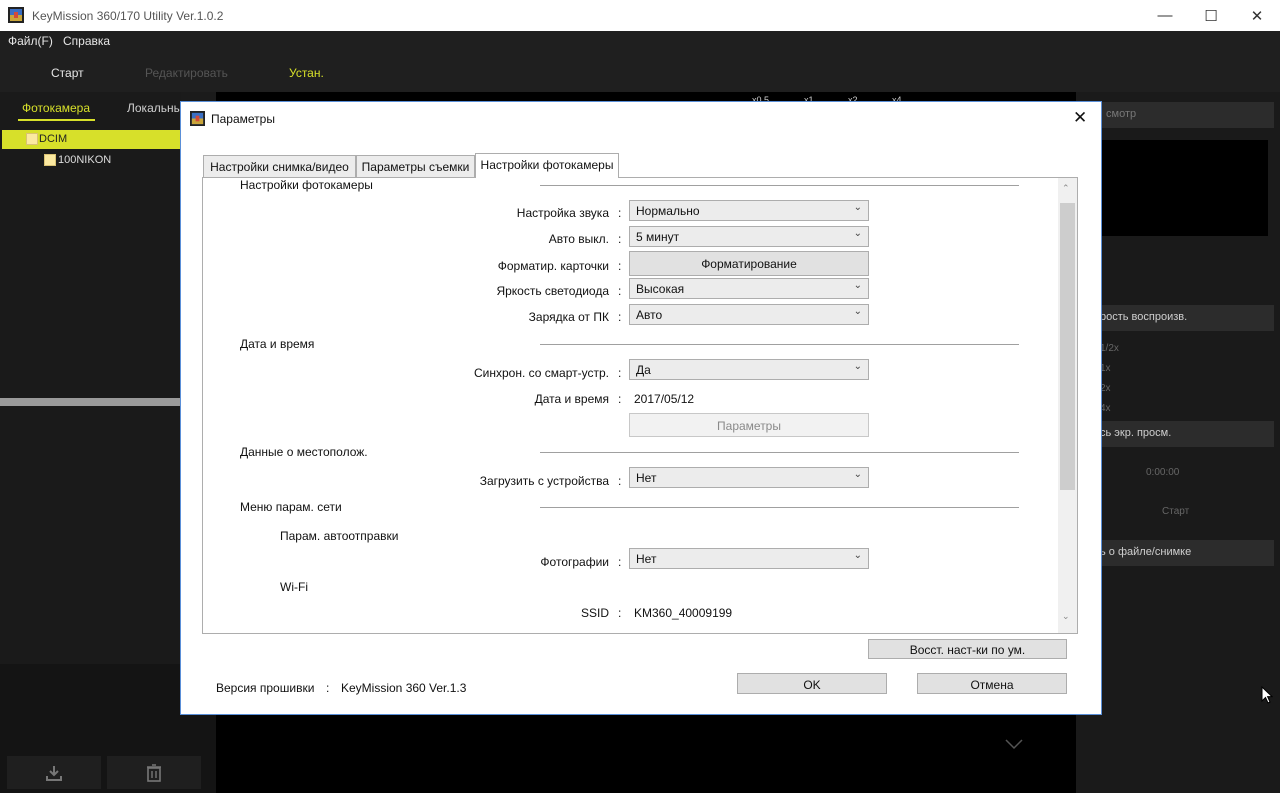 The image size is (1280, 793). I want to click on download-icon, so click(54, 773).